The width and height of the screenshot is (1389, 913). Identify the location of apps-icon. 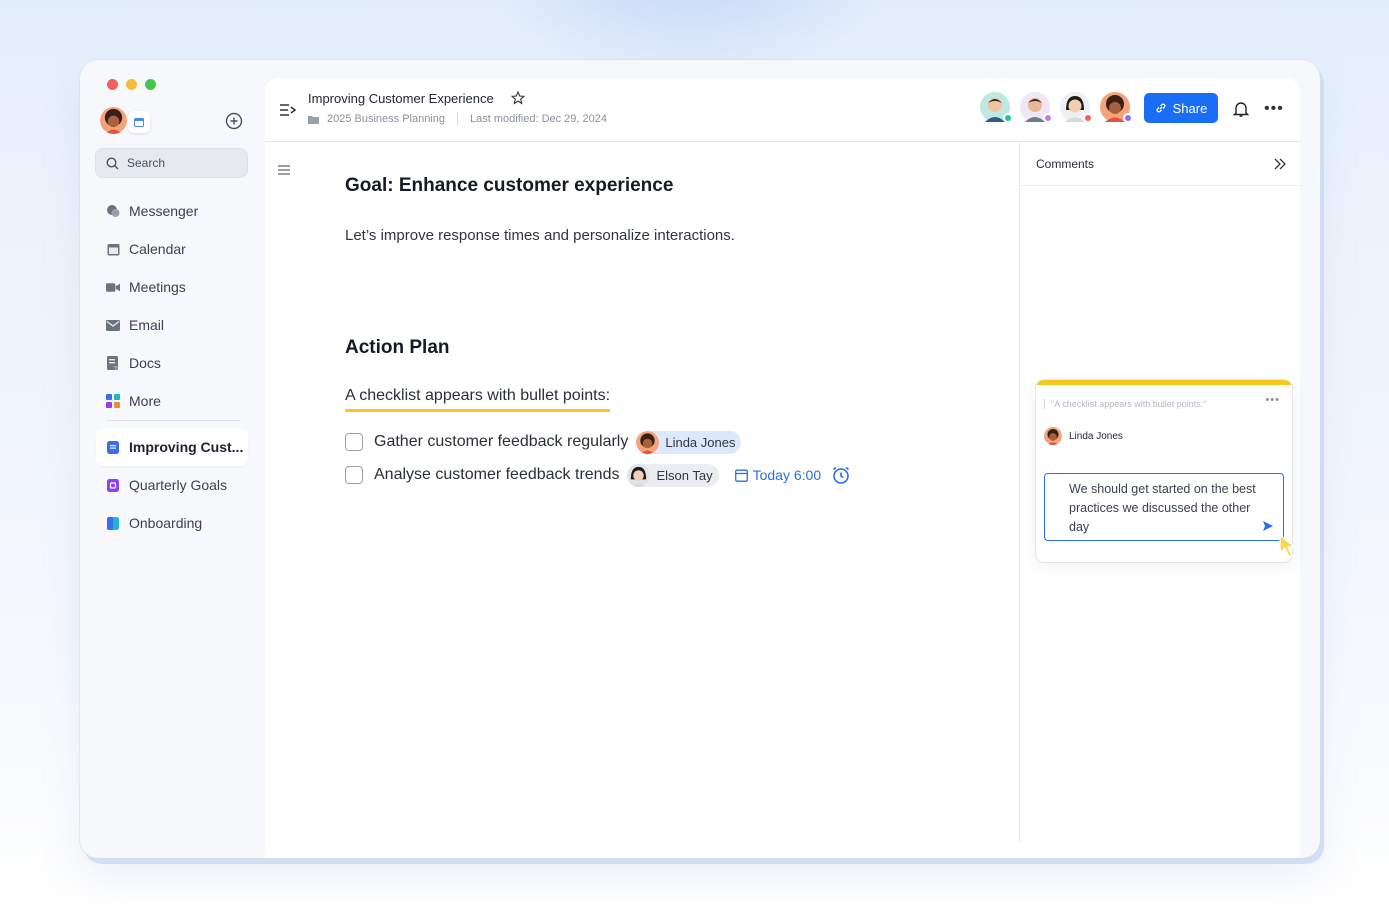
(113, 401).